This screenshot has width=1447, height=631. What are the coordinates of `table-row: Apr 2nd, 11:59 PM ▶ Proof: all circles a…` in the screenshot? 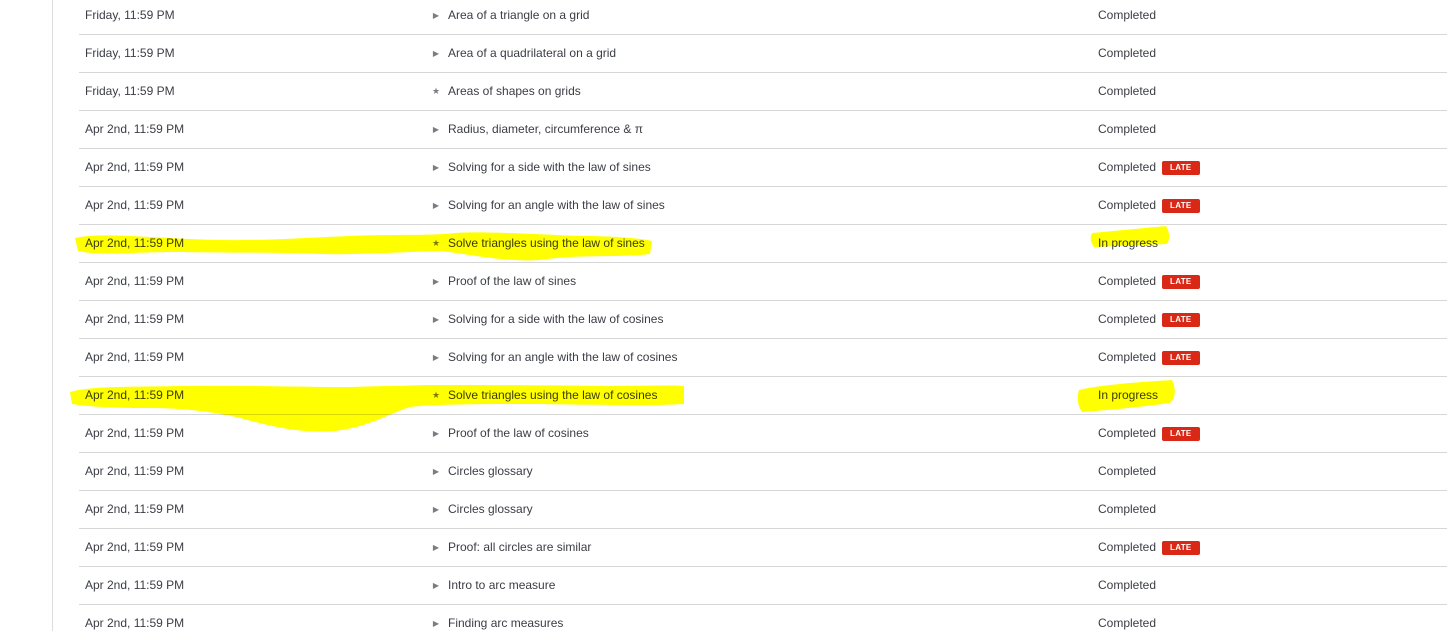 It's located at (763, 548).